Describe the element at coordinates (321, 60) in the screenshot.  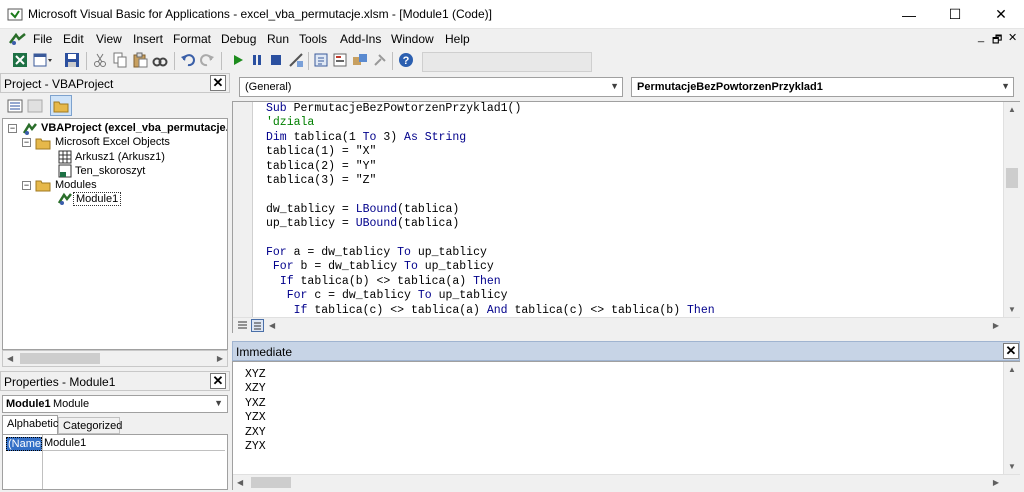
I see `project-explorer-icon` at that location.